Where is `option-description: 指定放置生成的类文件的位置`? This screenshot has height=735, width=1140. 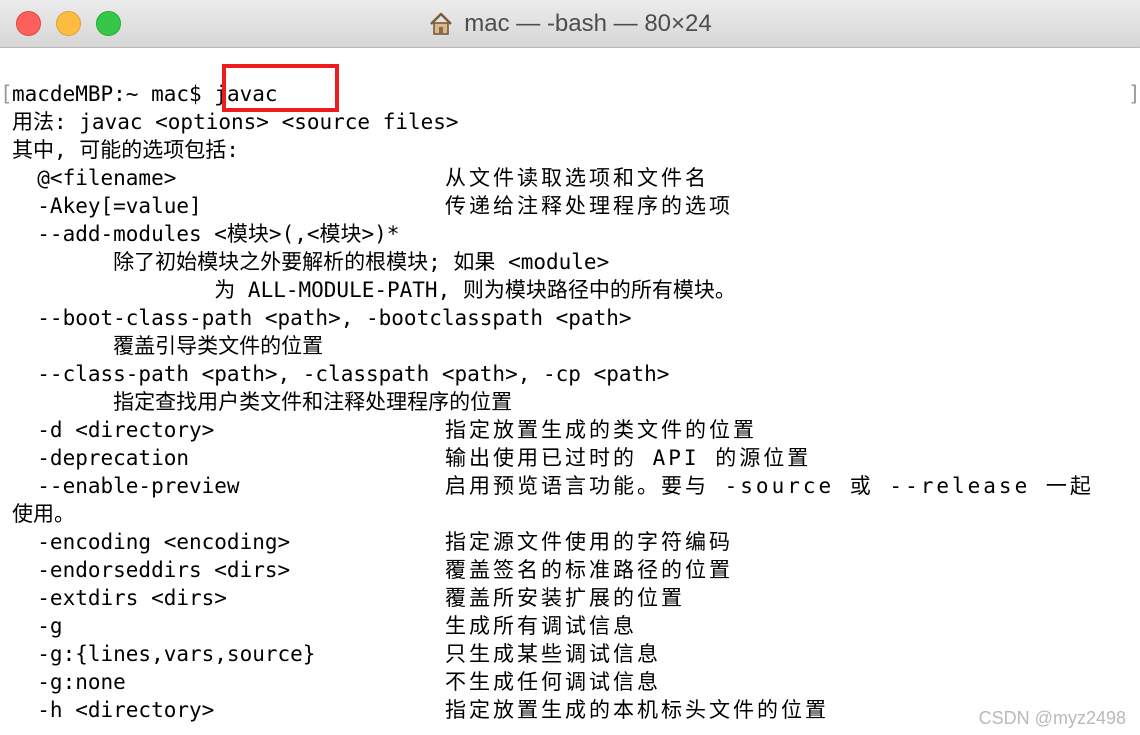 option-description: 指定放置生成的类文件的位置 is located at coordinates (601, 430).